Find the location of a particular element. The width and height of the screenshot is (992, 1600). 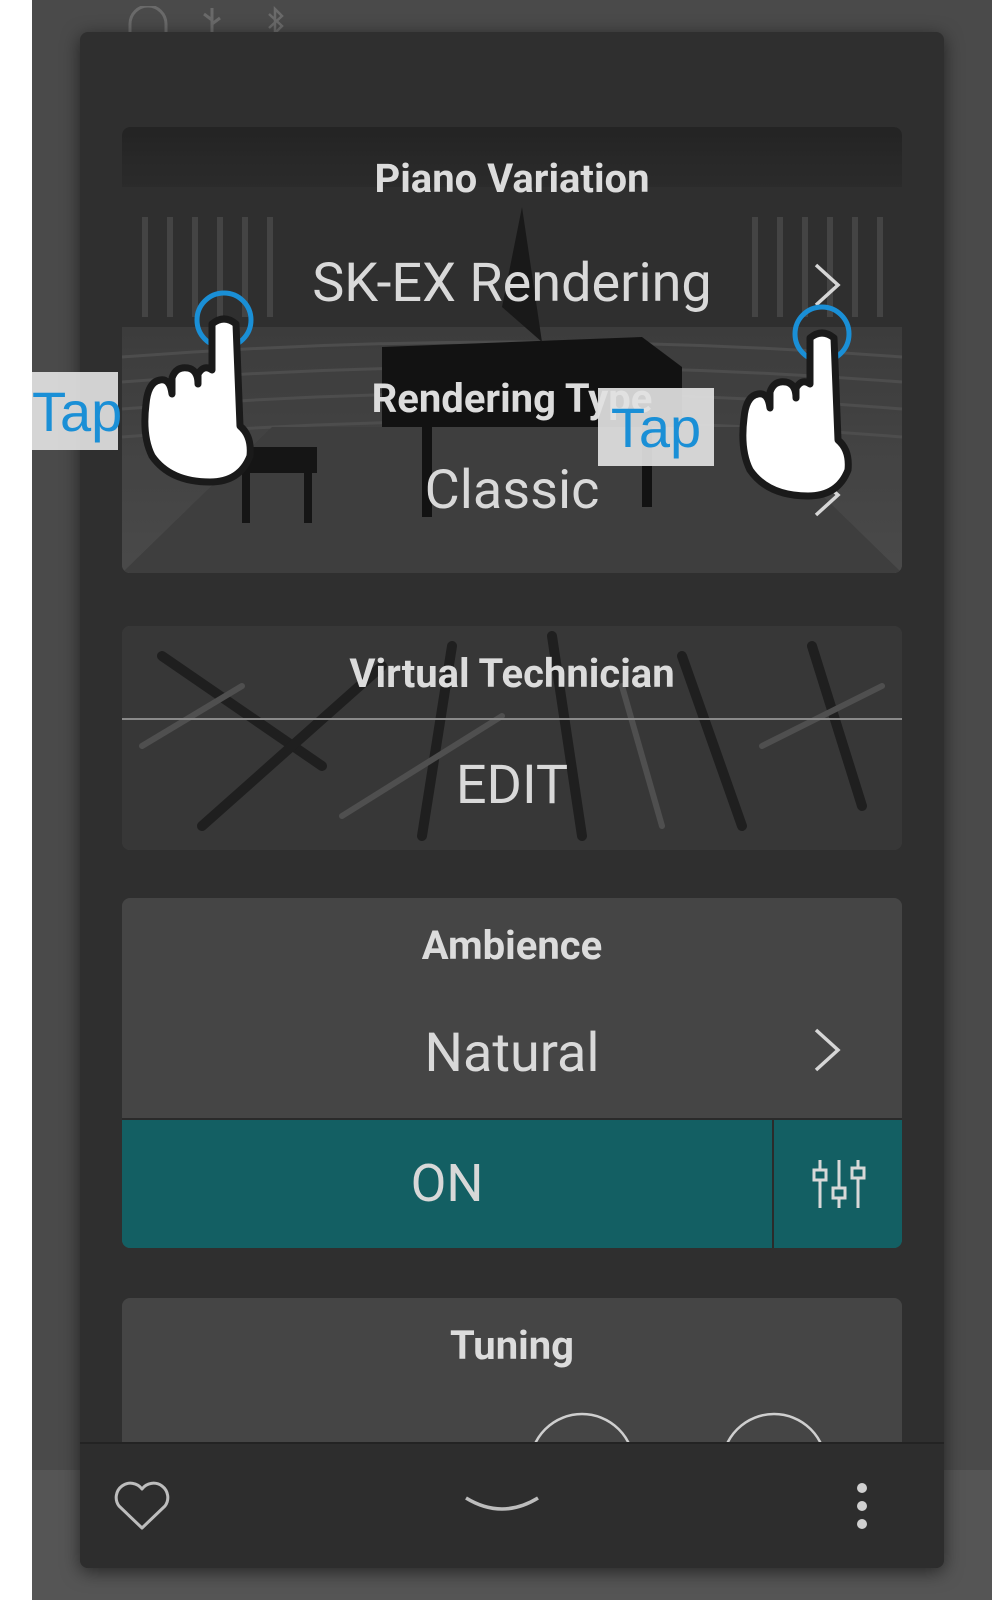

edit-button: EDIT is located at coordinates (512, 785).